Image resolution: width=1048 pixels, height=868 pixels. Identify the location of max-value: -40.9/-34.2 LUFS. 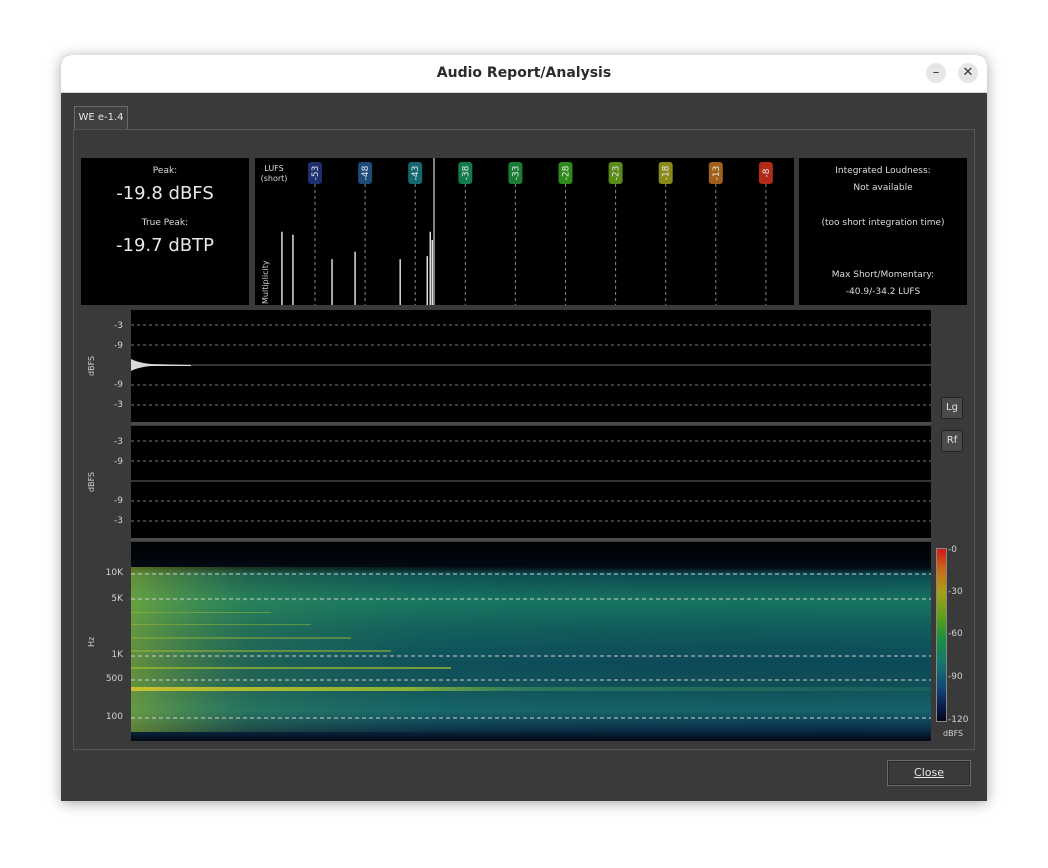
(883, 292).